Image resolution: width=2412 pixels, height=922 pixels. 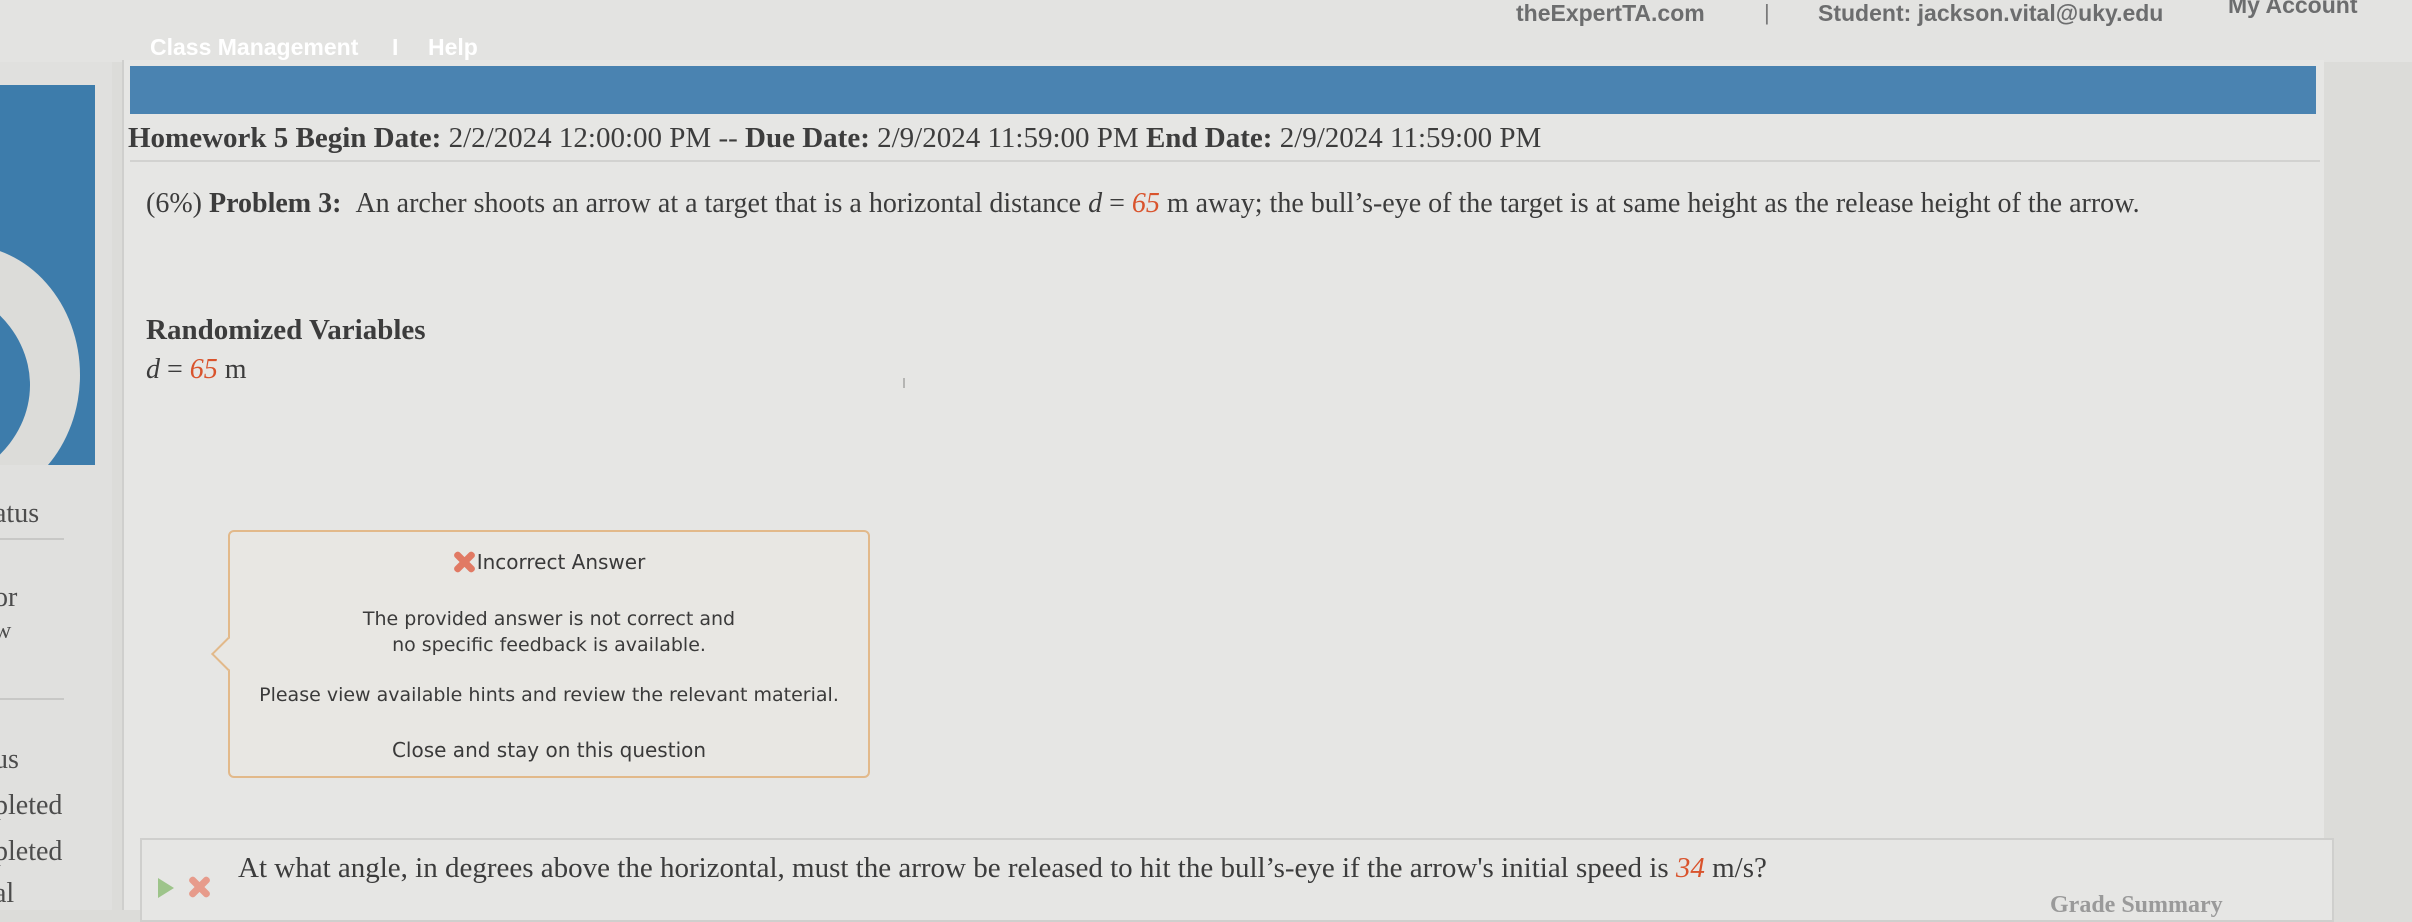 I want to click on begin-date-label: Begin Date:, so click(x=368, y=138).